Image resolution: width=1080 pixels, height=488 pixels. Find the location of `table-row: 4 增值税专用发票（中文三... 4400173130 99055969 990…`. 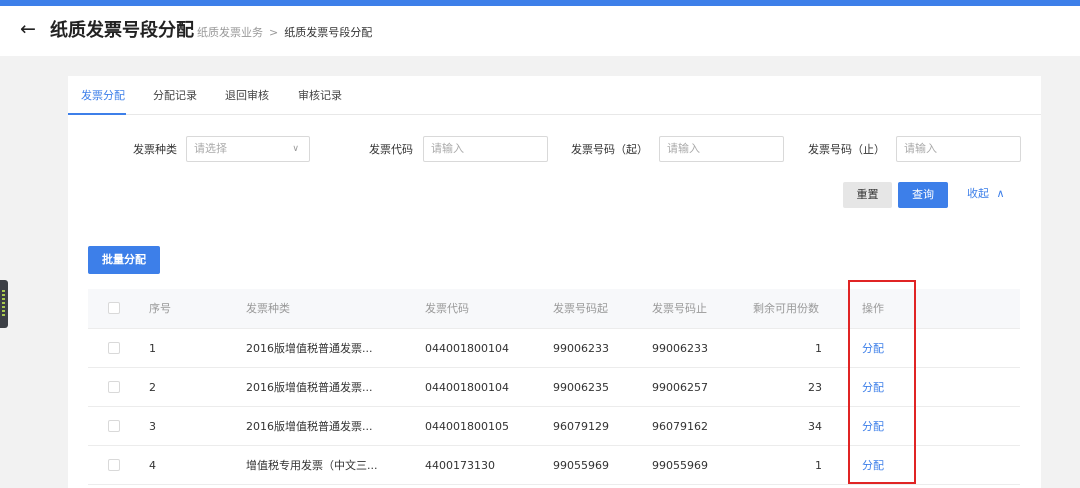

table-row: 4 增值税专用发票（中文三... 4400173130 99055969 990… is located at coordinates (554, 465).